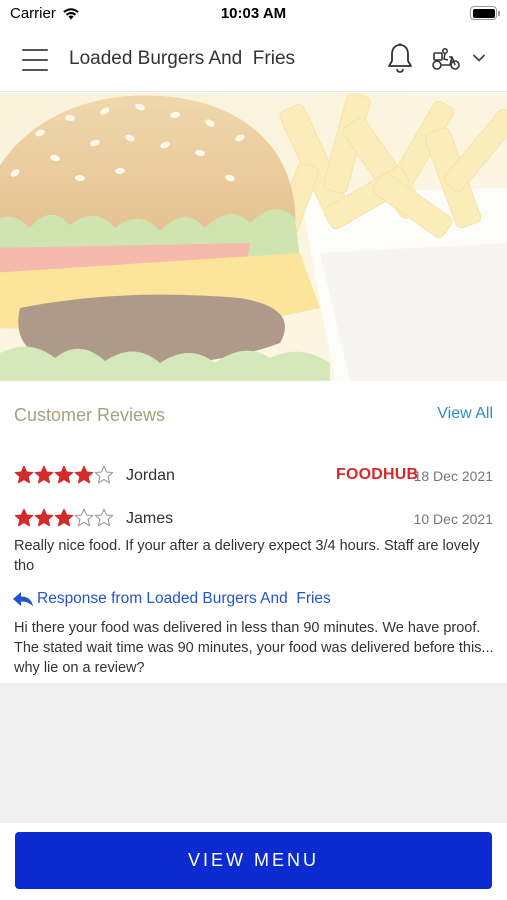 This screenshot has width=507, height=900. I want to click on chevron-down-icon, so click(479, 58).